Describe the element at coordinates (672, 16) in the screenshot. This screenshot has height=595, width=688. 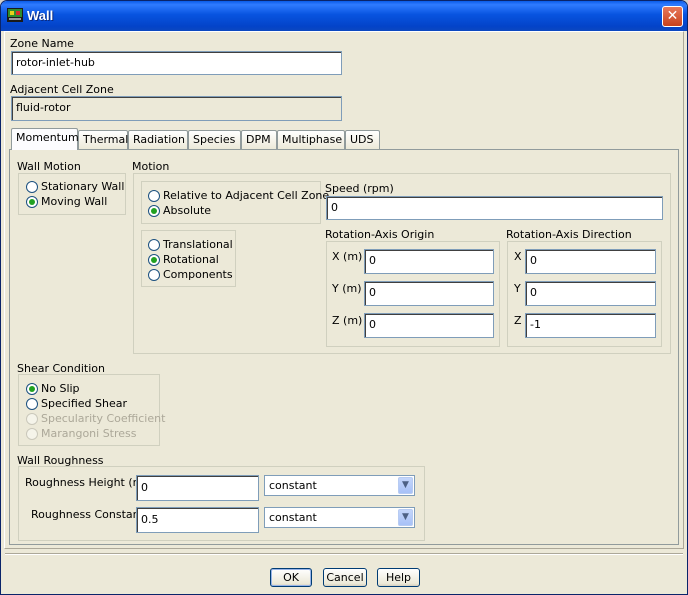
I see `close-button: ✕` at that location.